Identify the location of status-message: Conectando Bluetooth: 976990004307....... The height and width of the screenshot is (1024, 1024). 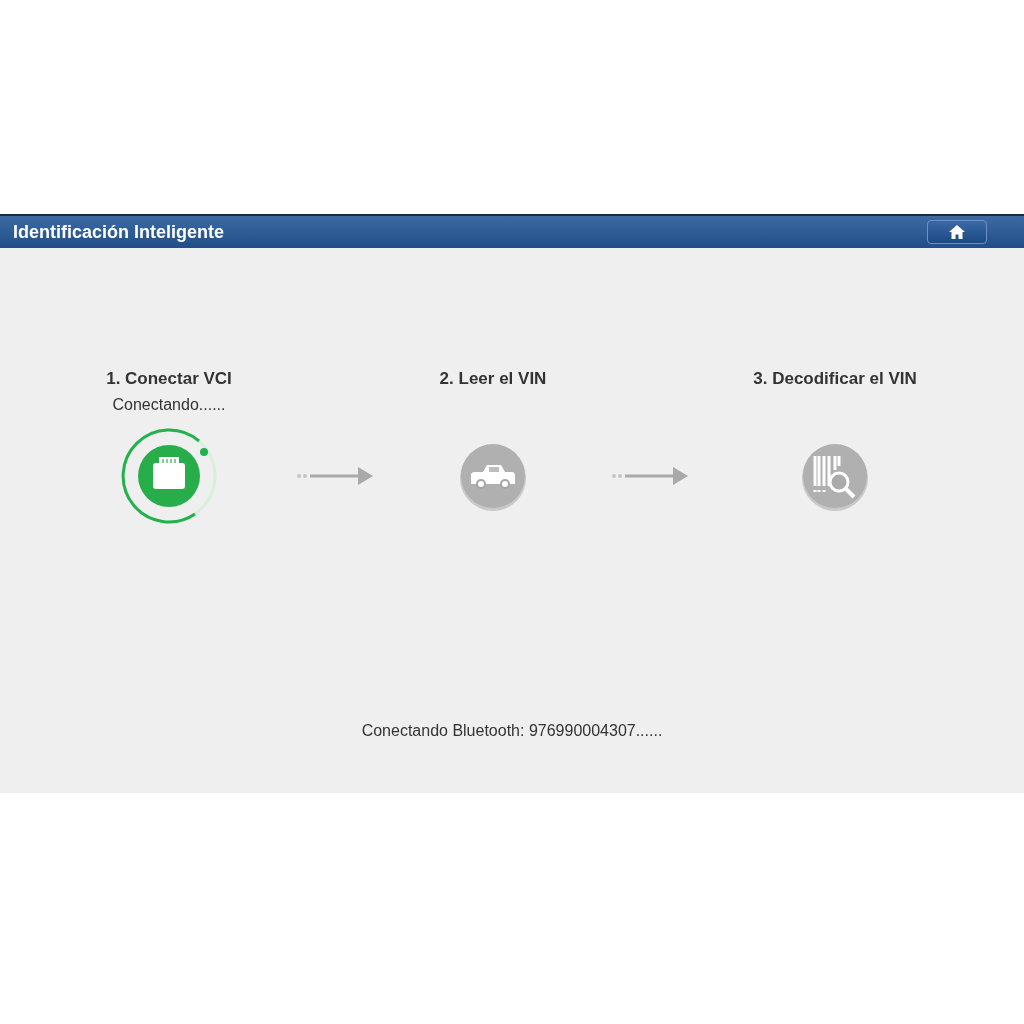
(512, 731).